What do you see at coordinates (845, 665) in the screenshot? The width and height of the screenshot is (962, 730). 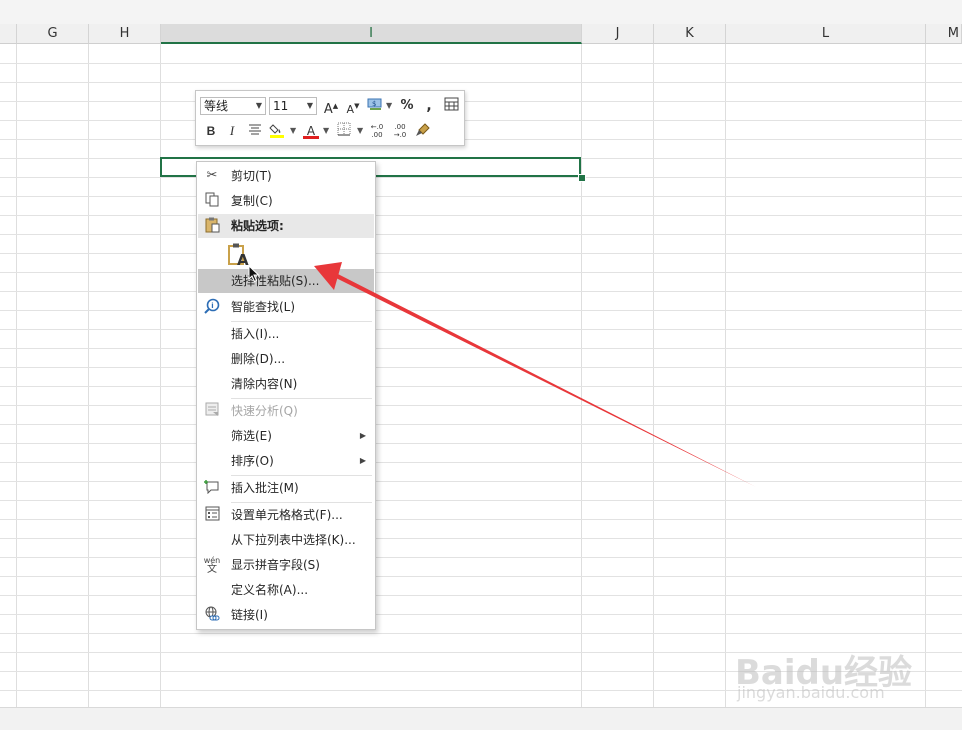 I see `baidu-watermark: Baidu经验 jingyan.baidu.com` at bounding box center [845, 665].